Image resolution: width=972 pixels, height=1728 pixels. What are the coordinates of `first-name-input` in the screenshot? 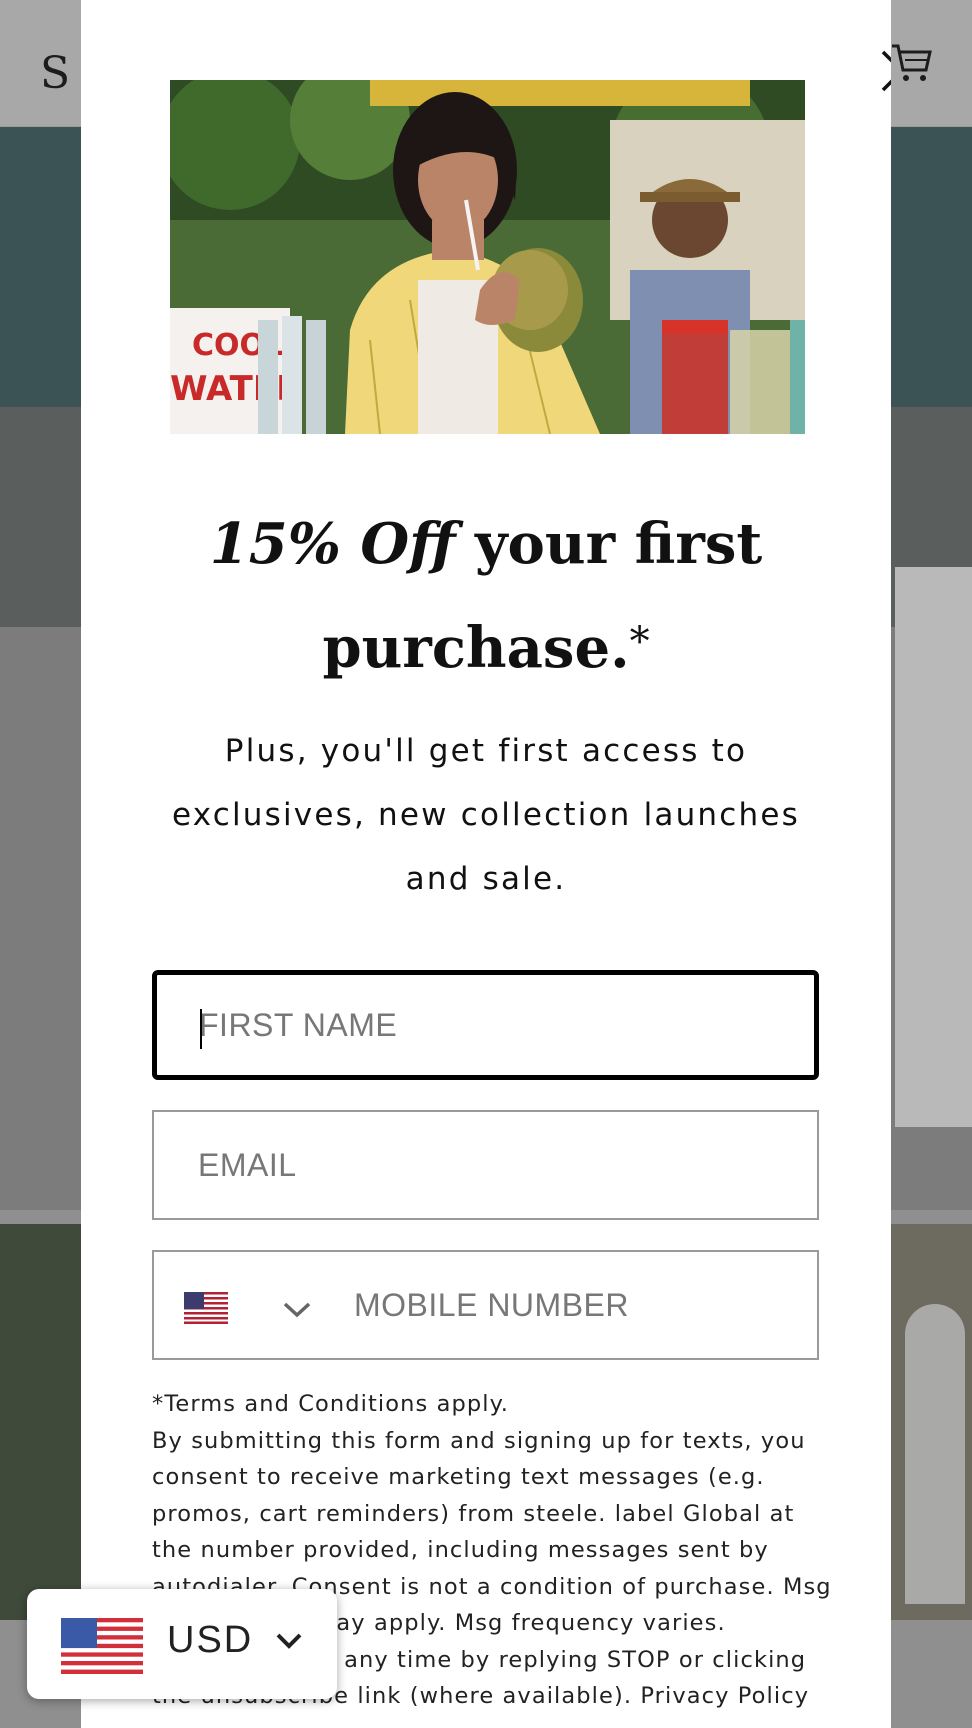 It's located at (485, 1025).